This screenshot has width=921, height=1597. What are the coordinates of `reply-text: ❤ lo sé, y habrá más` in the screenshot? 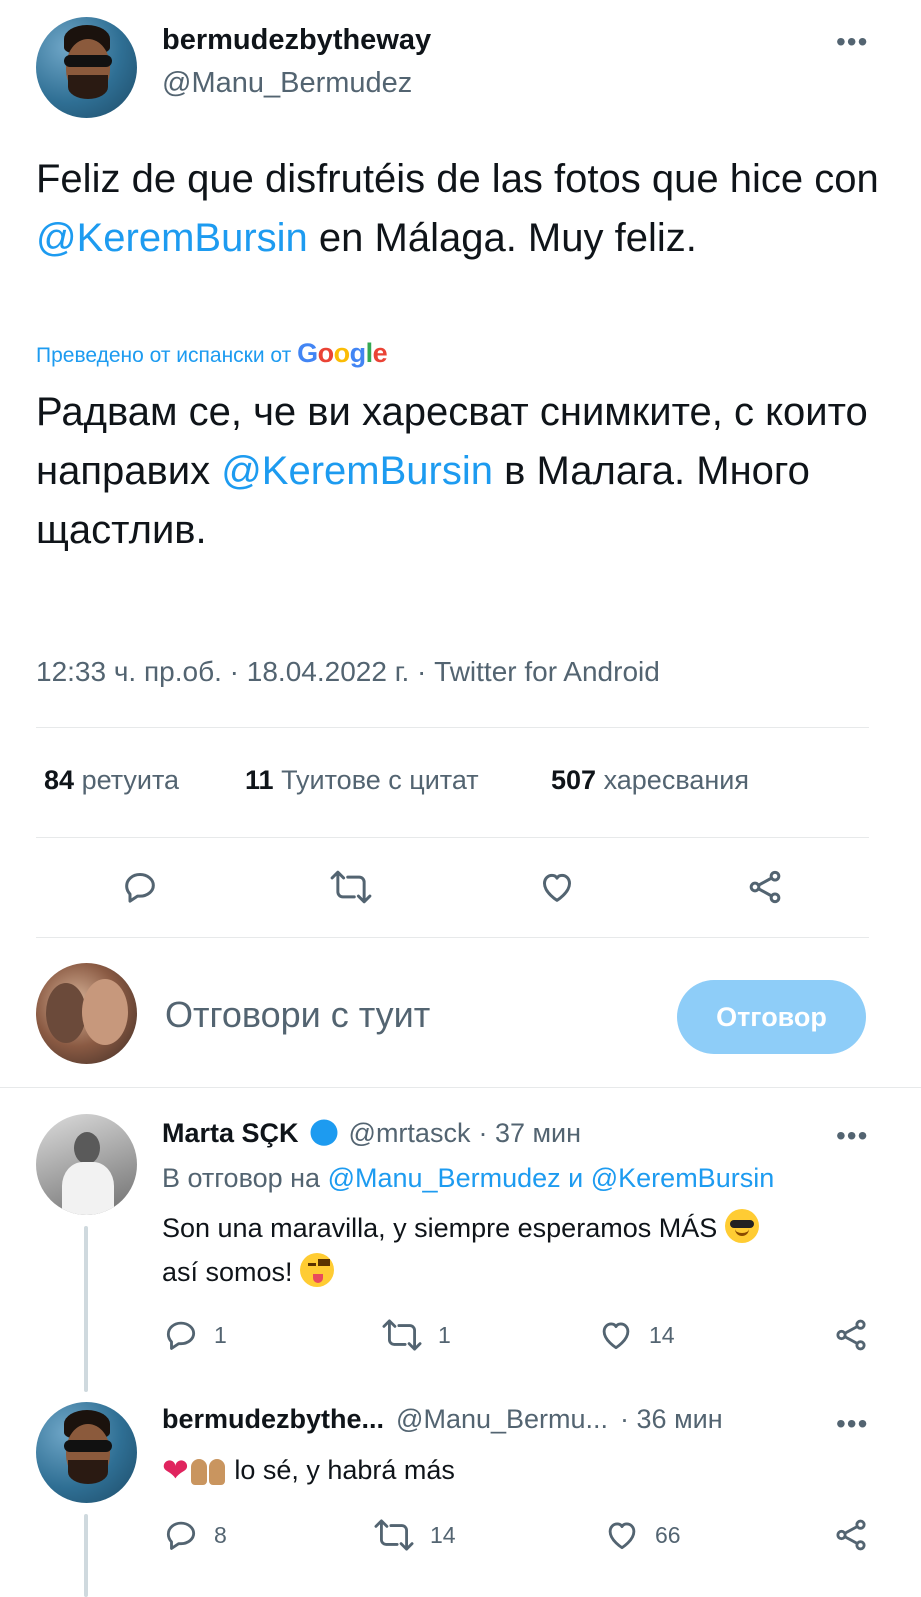 It's located at (308, 1470).